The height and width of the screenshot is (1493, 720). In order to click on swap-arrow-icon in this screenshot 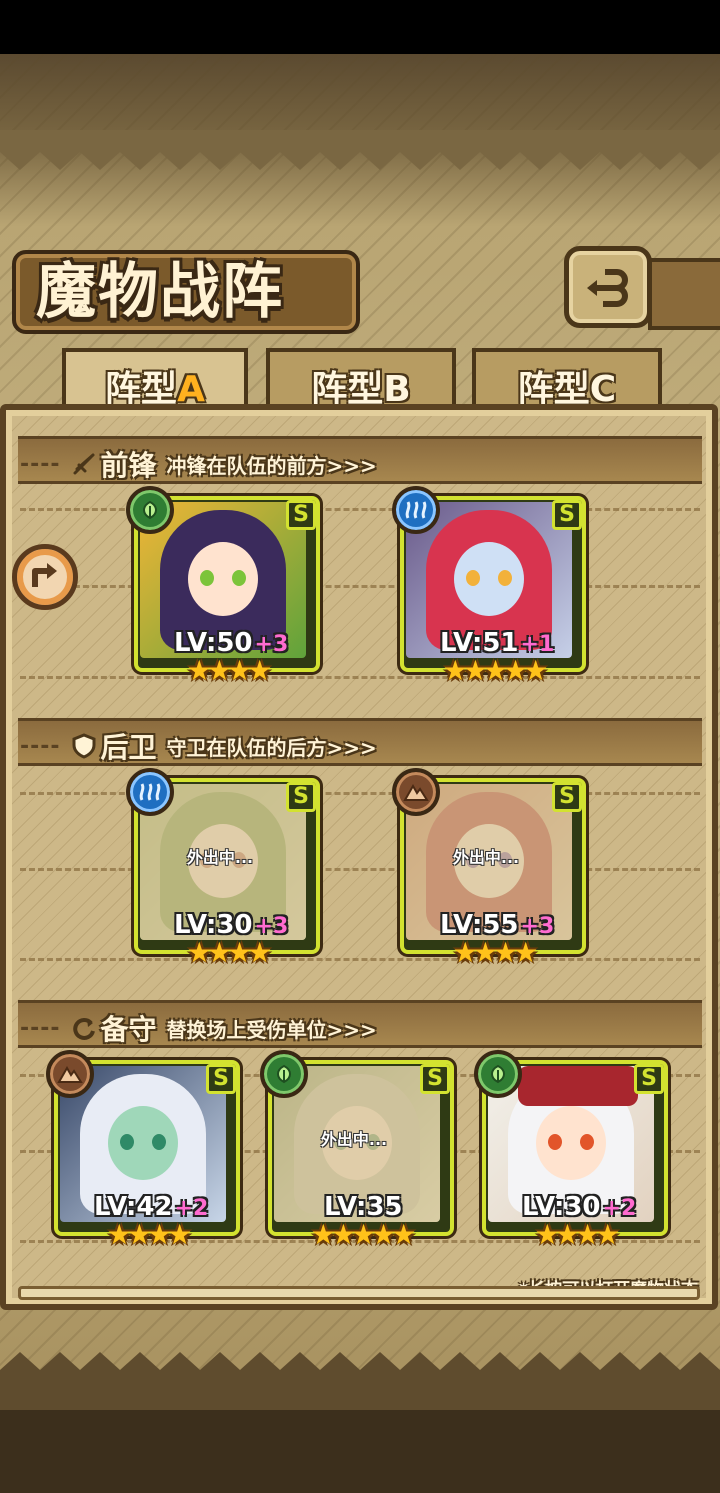, I will do `click(44, 575)`.